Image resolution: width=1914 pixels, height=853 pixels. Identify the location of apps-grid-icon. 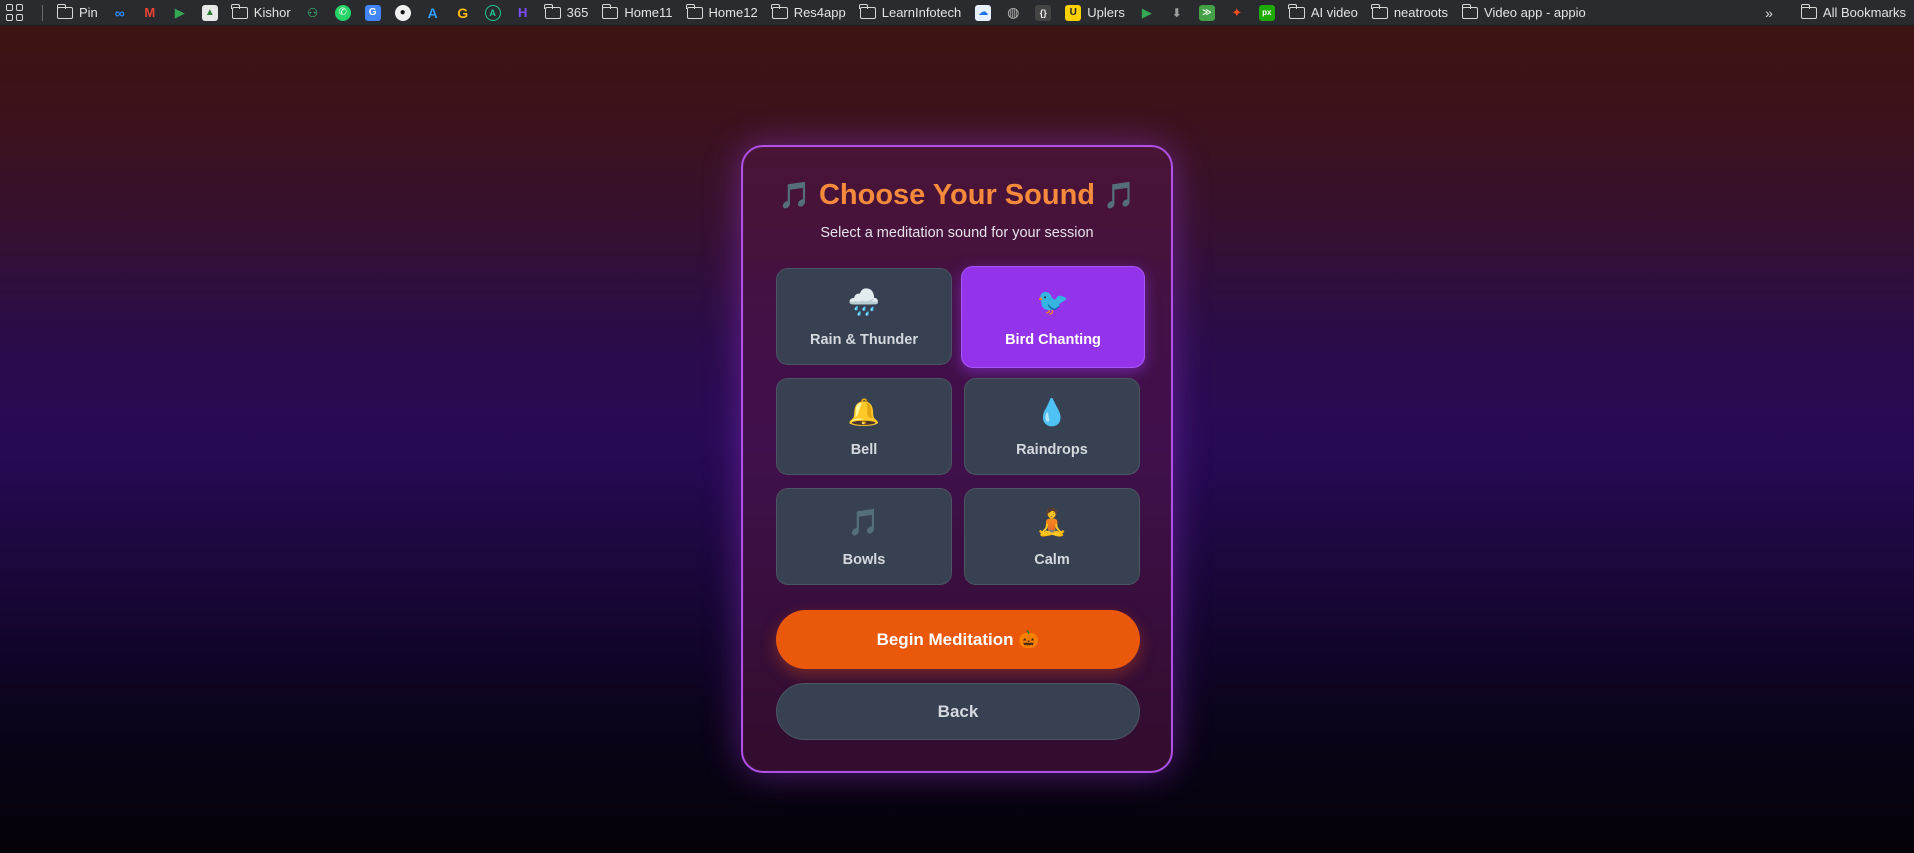
(15, 12).